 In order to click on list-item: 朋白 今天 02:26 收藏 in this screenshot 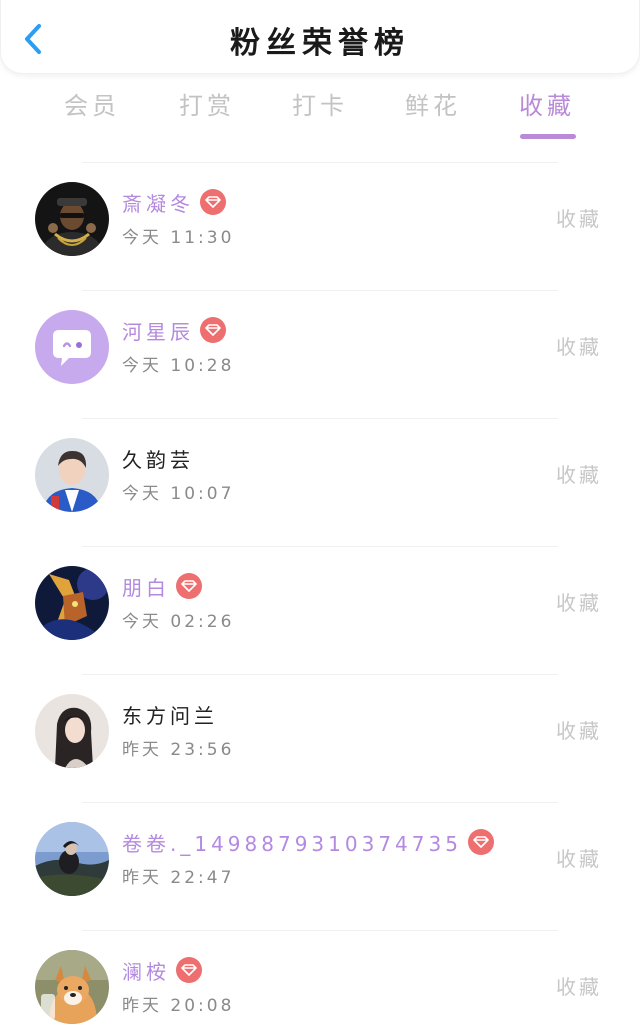, I will do `click(320, 610)`.